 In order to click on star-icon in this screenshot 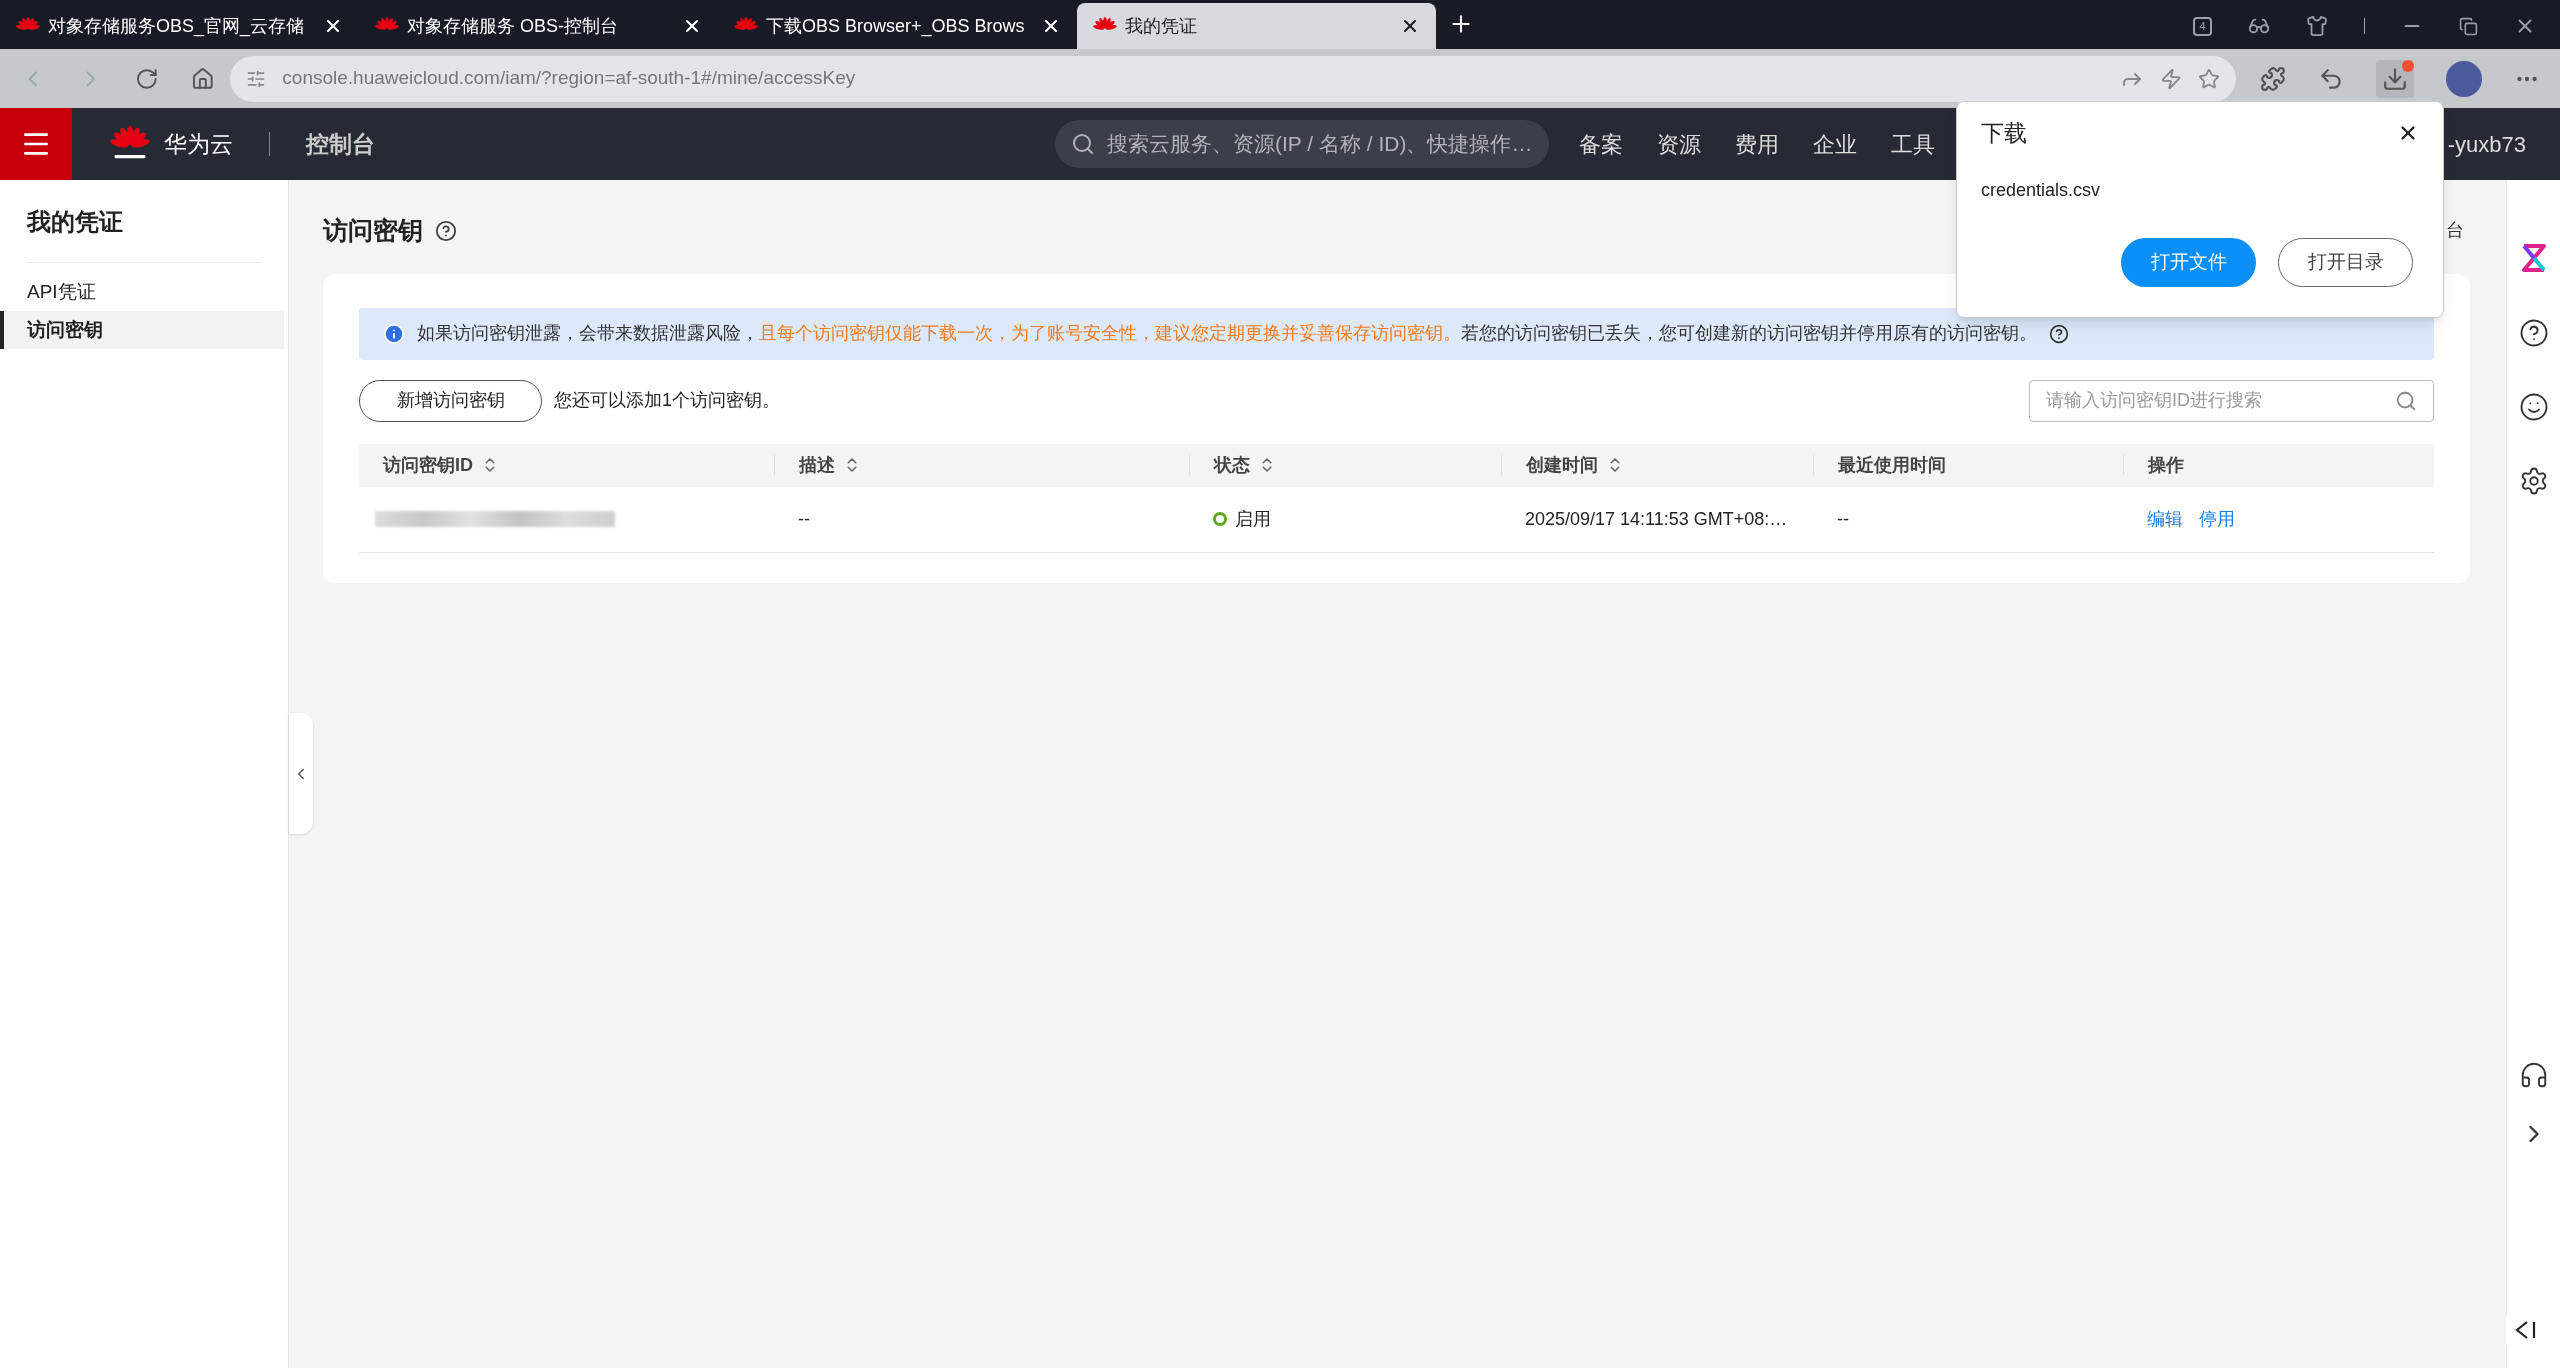, I will do `click(2209, 78)`.